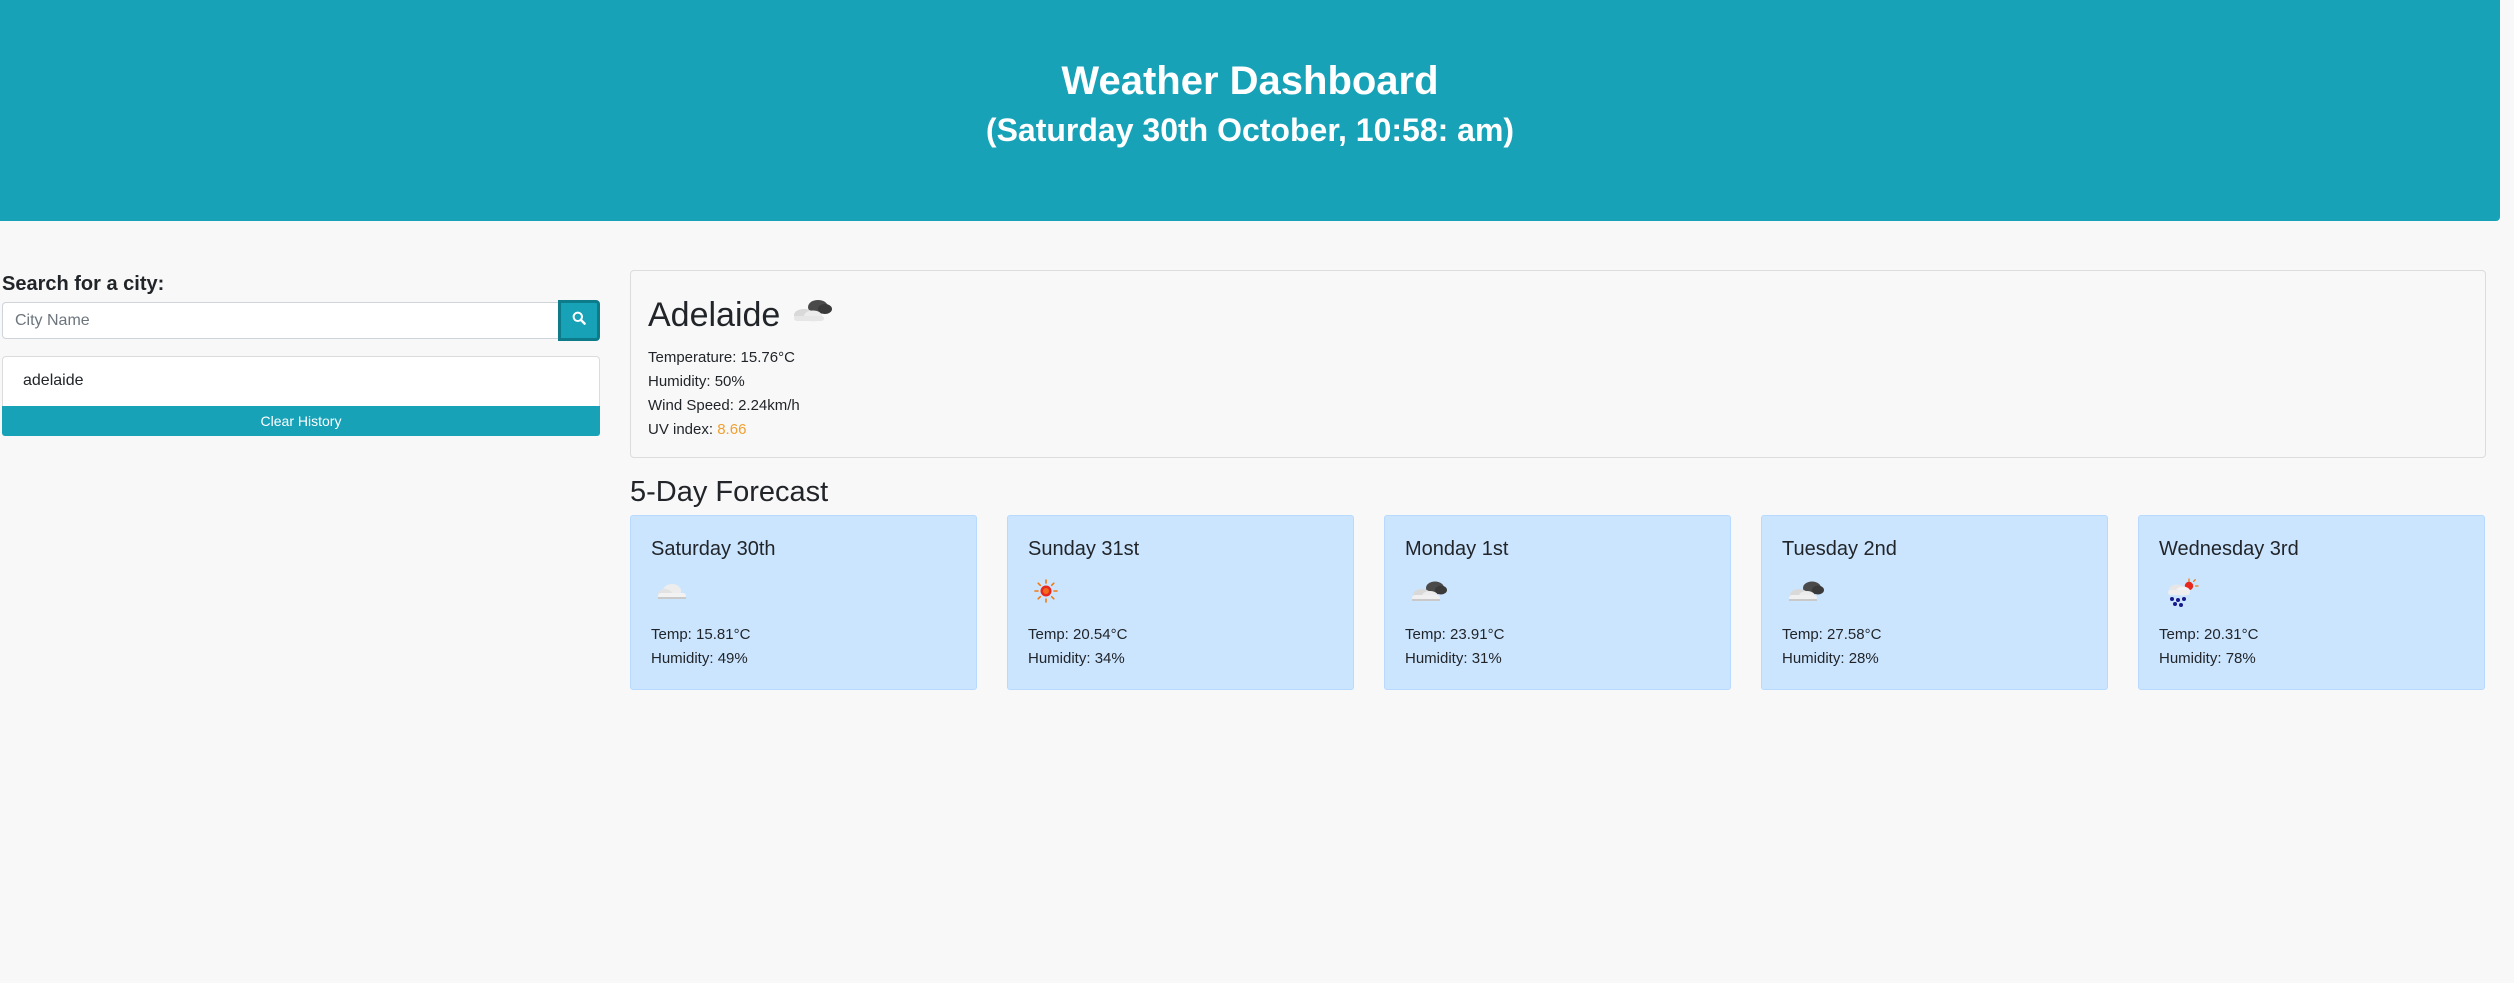 Image resolution: width=2514 pixels, height=983 pixels. What do you see at coordinates (301, 381) in the screenshot?
I see `history-item-adelaide: adelaide` at bounding box center [301, 381].